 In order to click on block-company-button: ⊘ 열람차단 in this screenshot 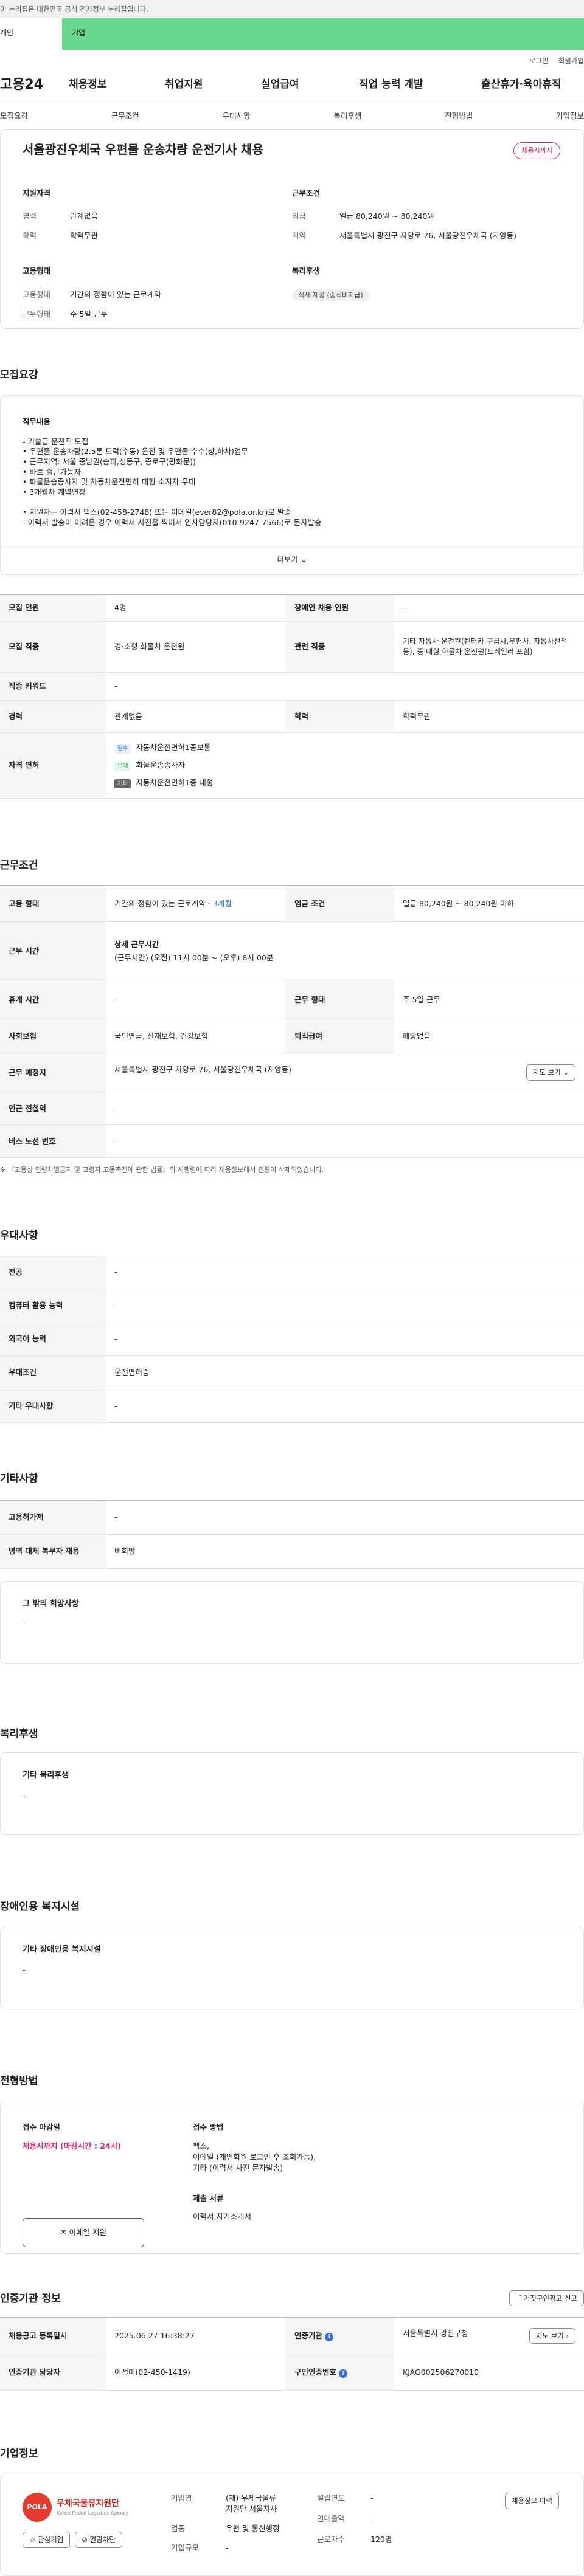, I will do `click(98, 2540)`.